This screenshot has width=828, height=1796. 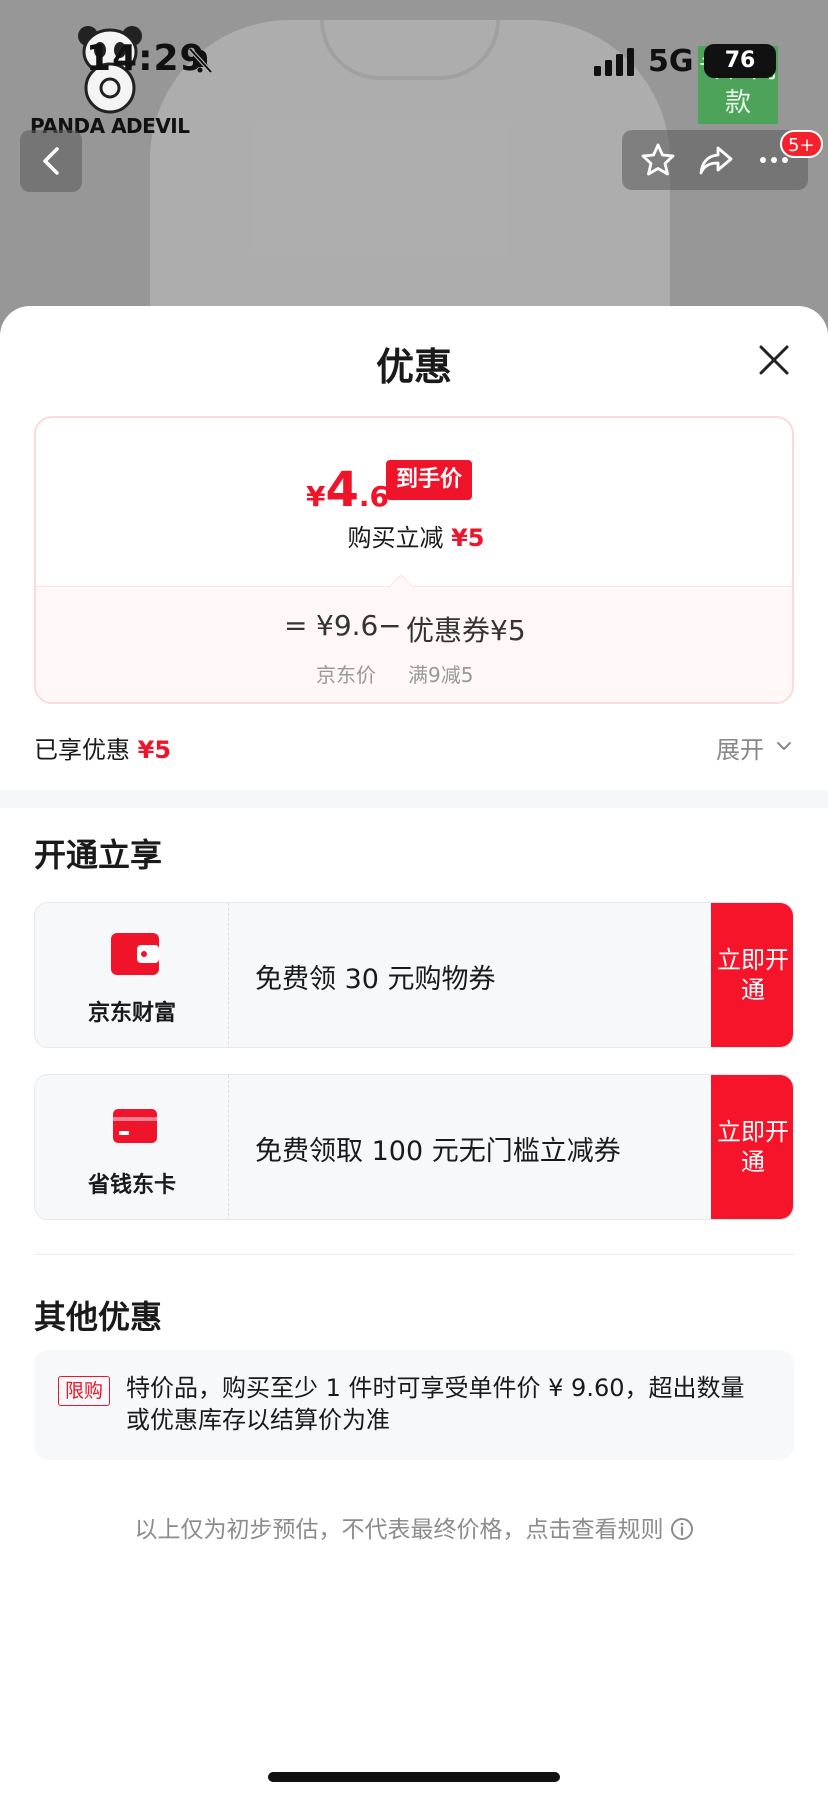 I want to click on star-icon, so click(x=658, y=160).